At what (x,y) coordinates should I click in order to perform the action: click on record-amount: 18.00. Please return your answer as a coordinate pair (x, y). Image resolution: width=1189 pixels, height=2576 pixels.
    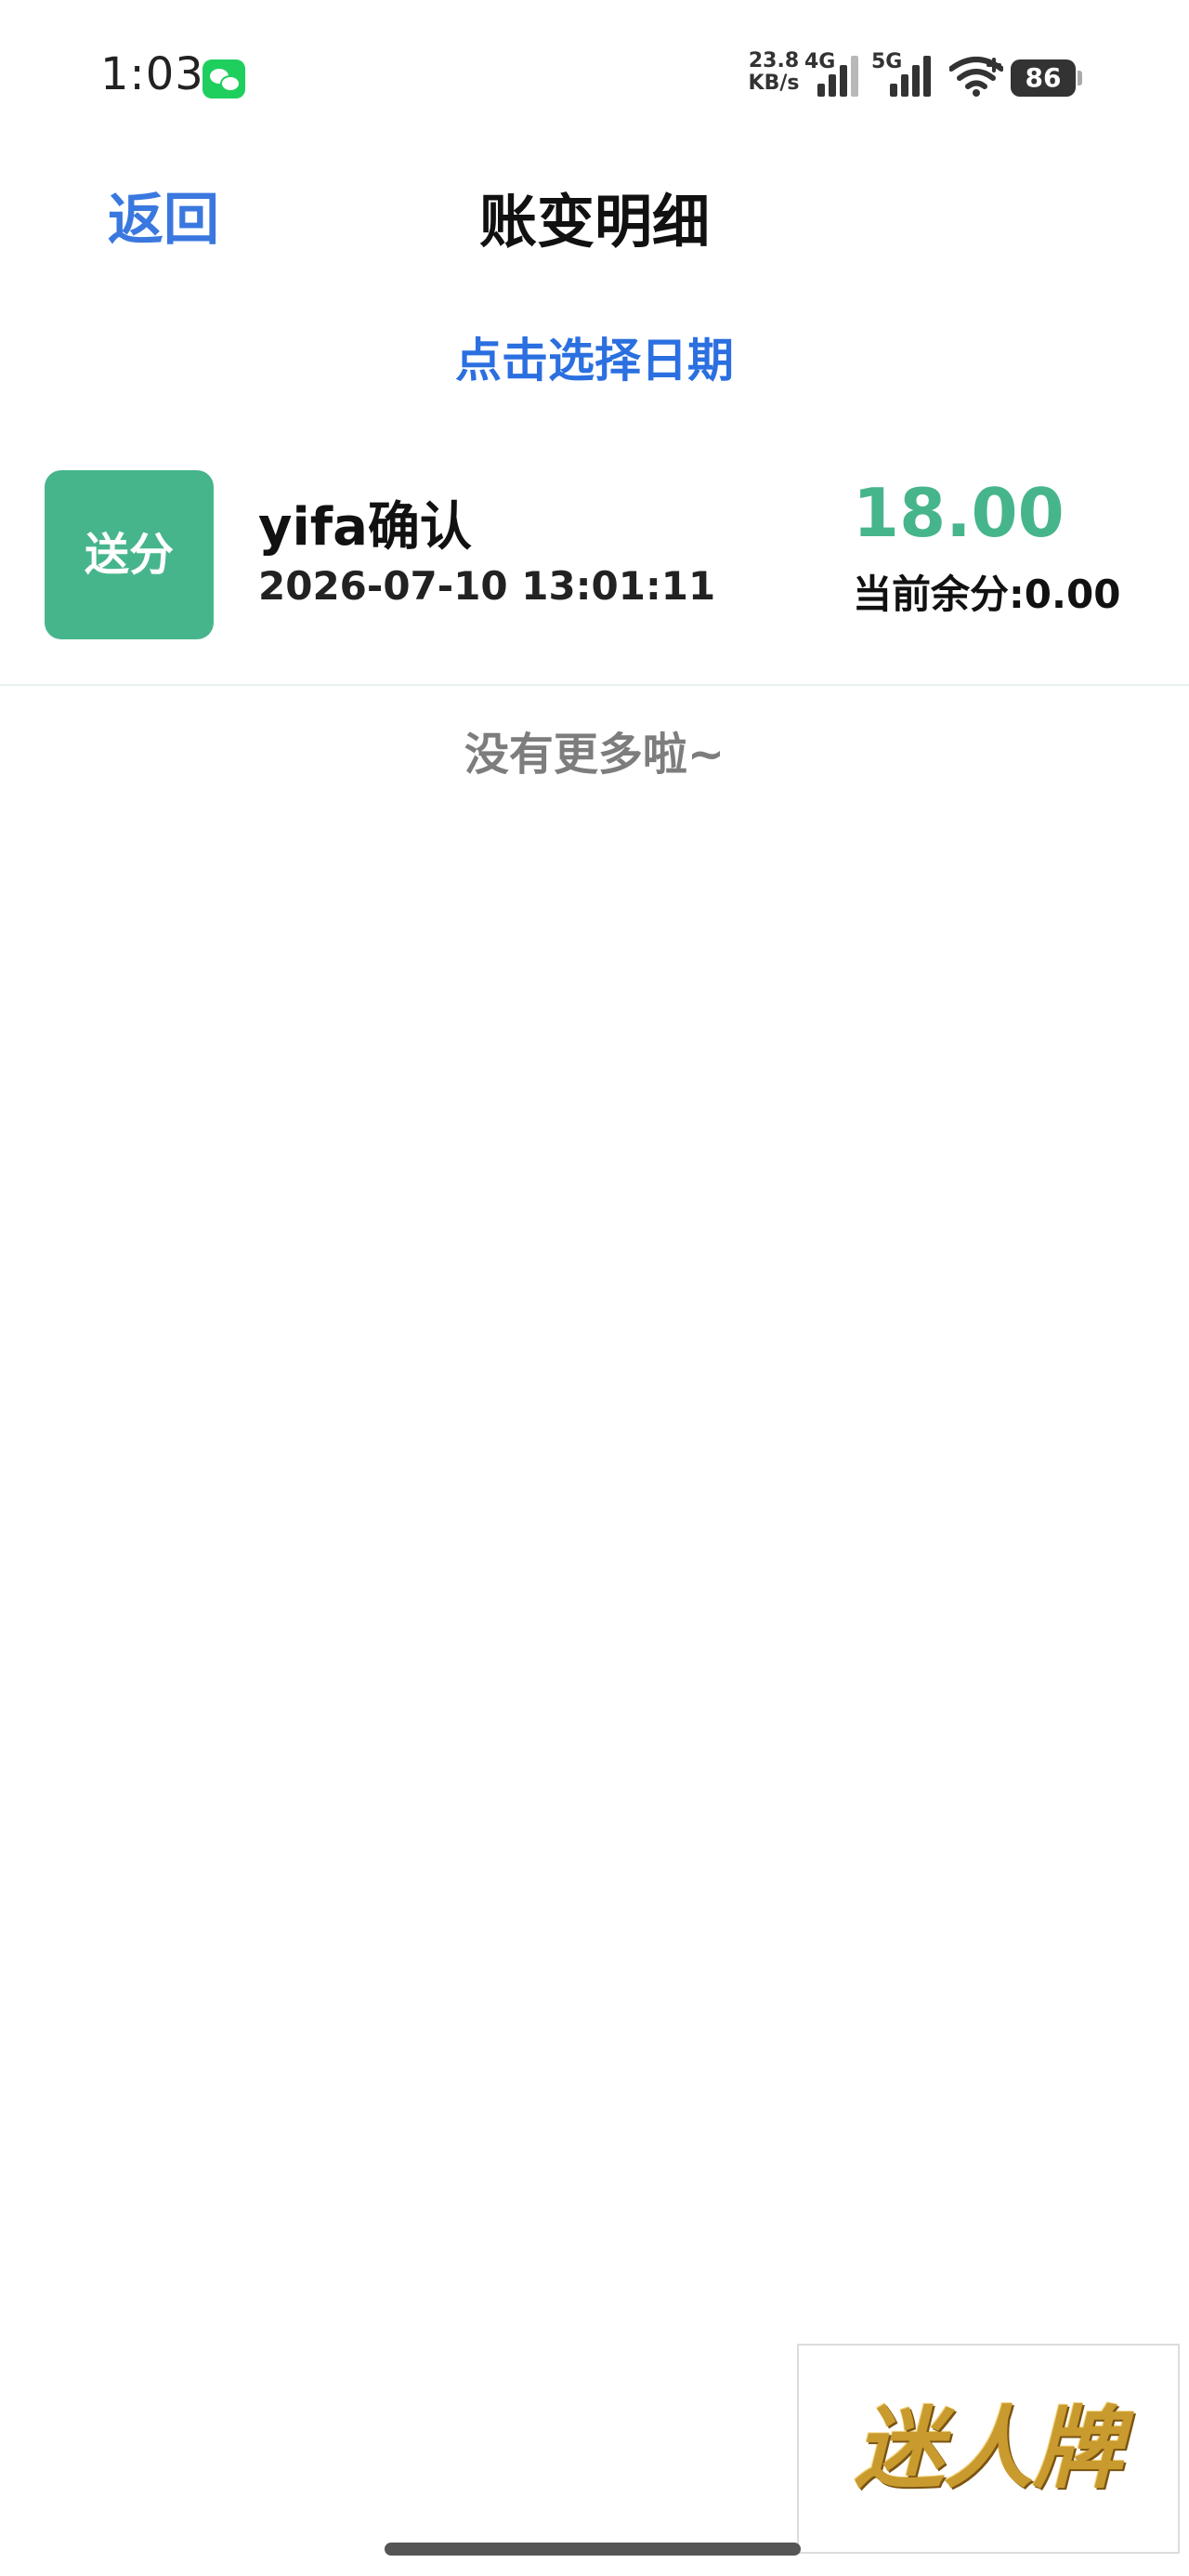
    Looking at the image, I should click on (959, 513).